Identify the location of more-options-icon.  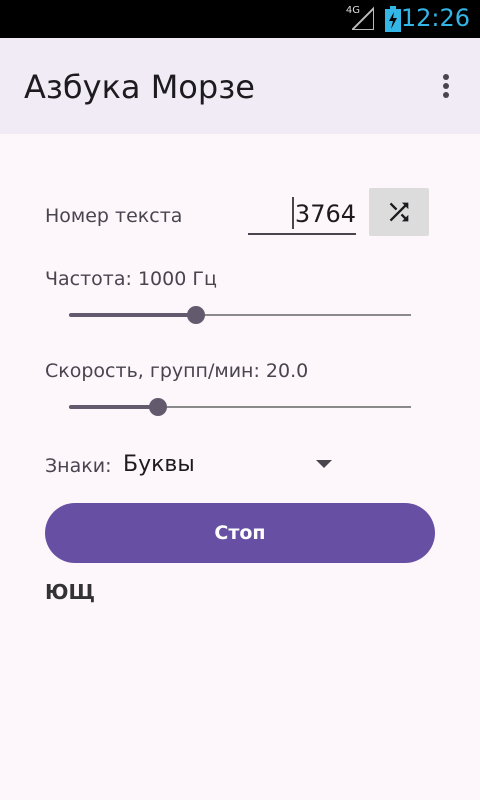
(446, 86).